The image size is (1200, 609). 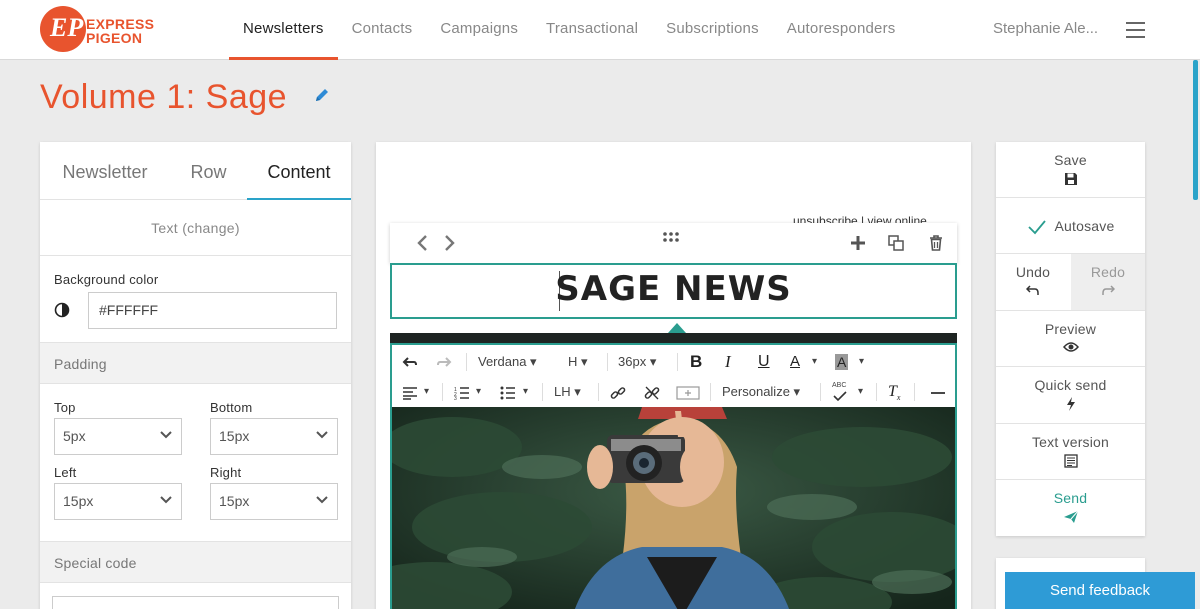 I want to click on align-left-icon, so click(x=410, y=392).